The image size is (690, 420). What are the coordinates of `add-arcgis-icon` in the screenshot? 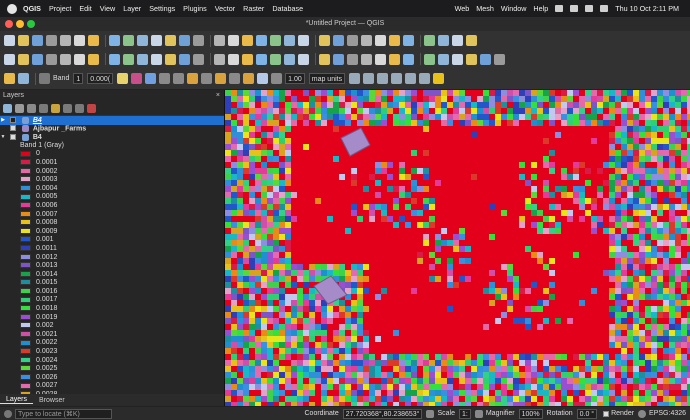 It's located at (198, 59).